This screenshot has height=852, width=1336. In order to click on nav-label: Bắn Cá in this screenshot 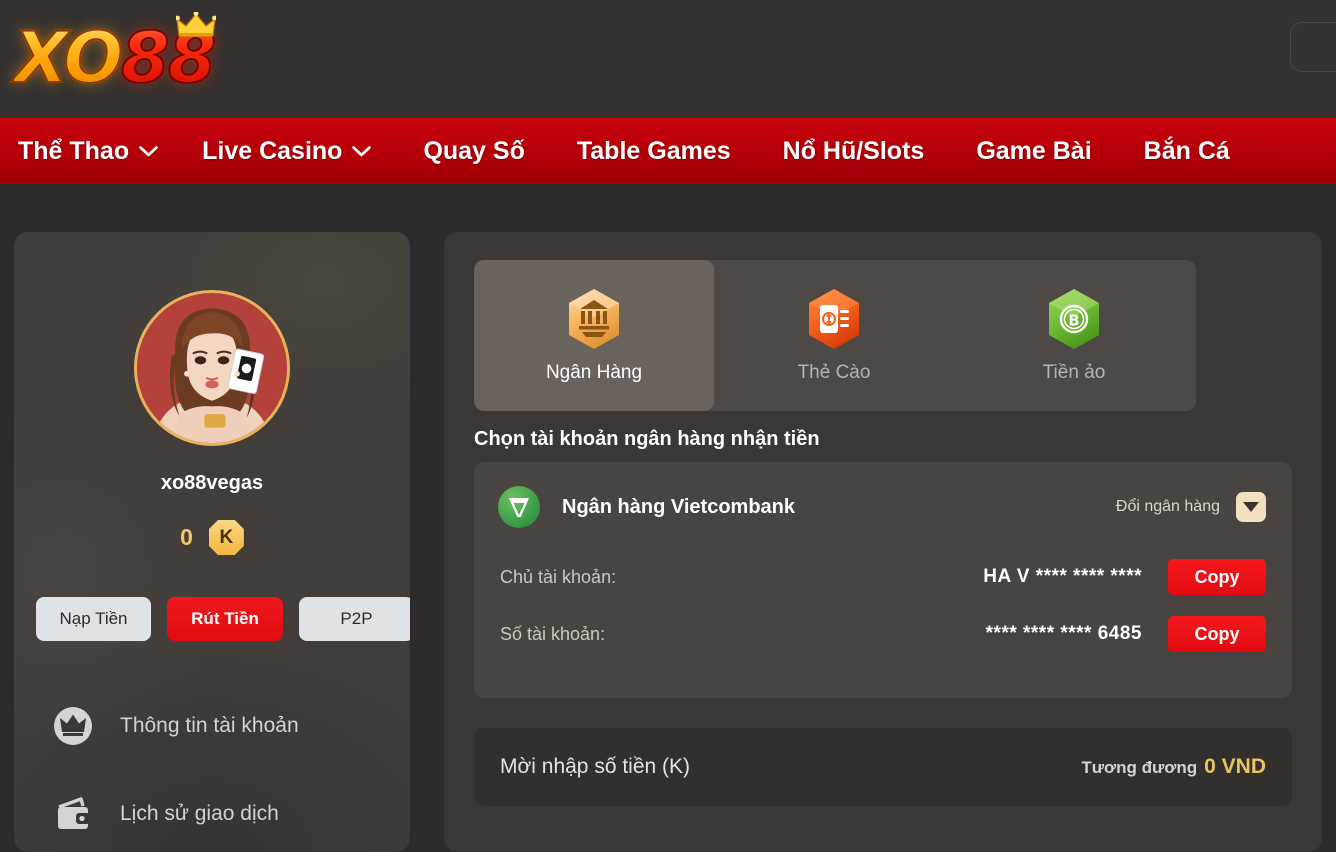, I will do `click(1186, 150)`.